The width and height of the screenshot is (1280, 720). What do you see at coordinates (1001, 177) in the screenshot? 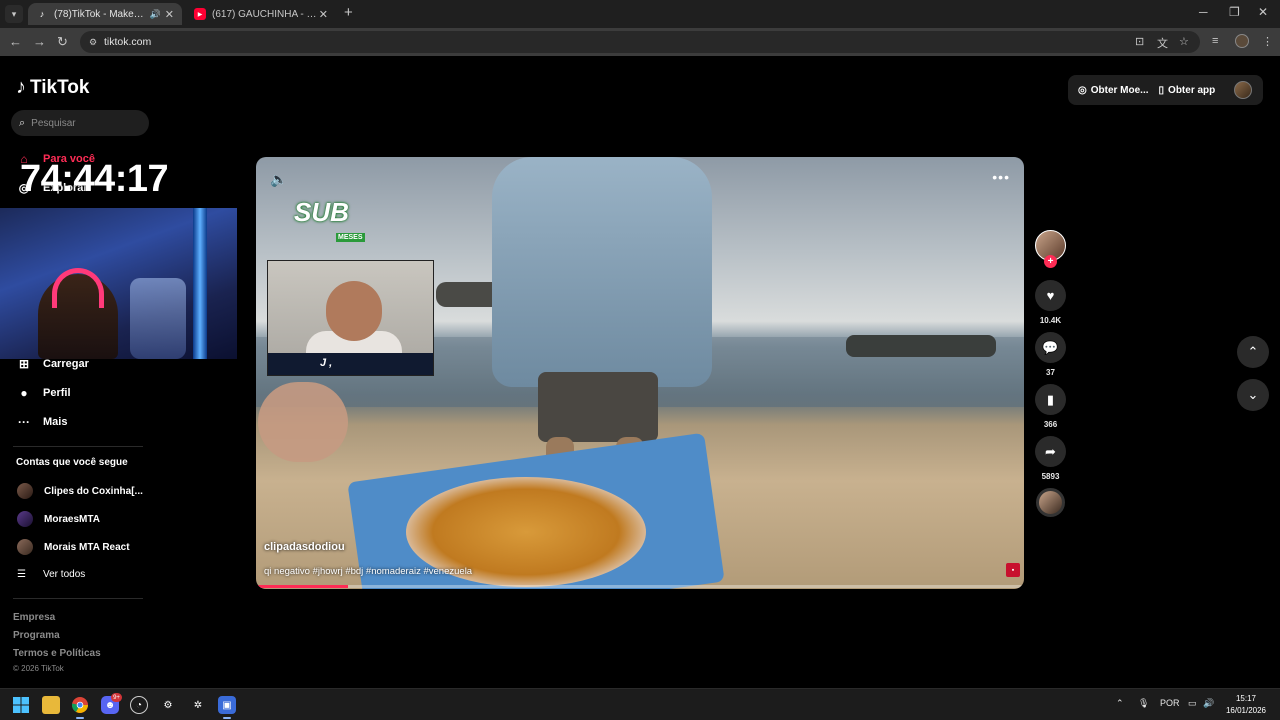
I see `more-options-icon: •••` at bounding box center [1001, 177].